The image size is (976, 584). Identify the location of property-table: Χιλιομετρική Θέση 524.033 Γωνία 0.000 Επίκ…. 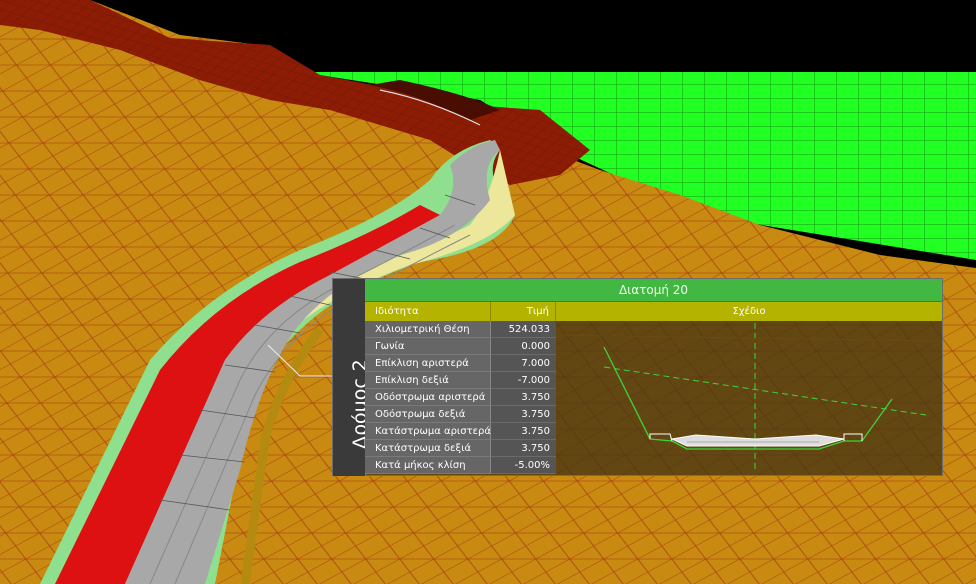
(460, 397).